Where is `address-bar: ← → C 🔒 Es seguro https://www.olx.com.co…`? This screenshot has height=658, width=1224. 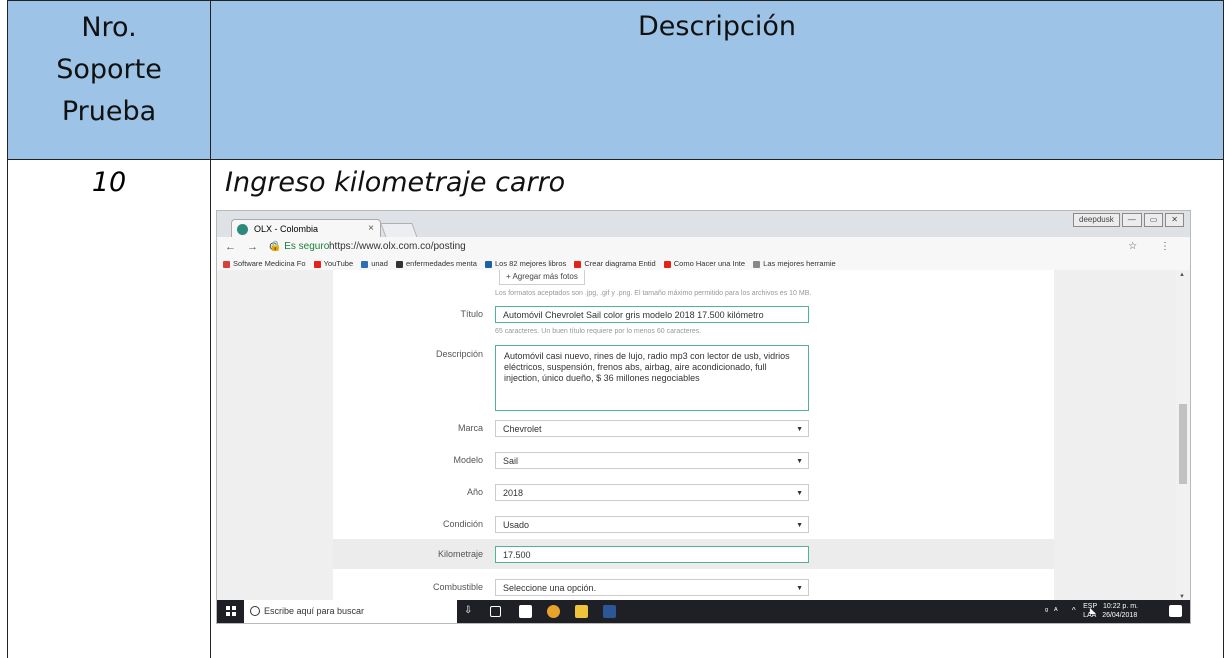 address-bar: ← → C 🔒 Es seguro https://www.olx.com.co… is located at coordinates (703, 247).